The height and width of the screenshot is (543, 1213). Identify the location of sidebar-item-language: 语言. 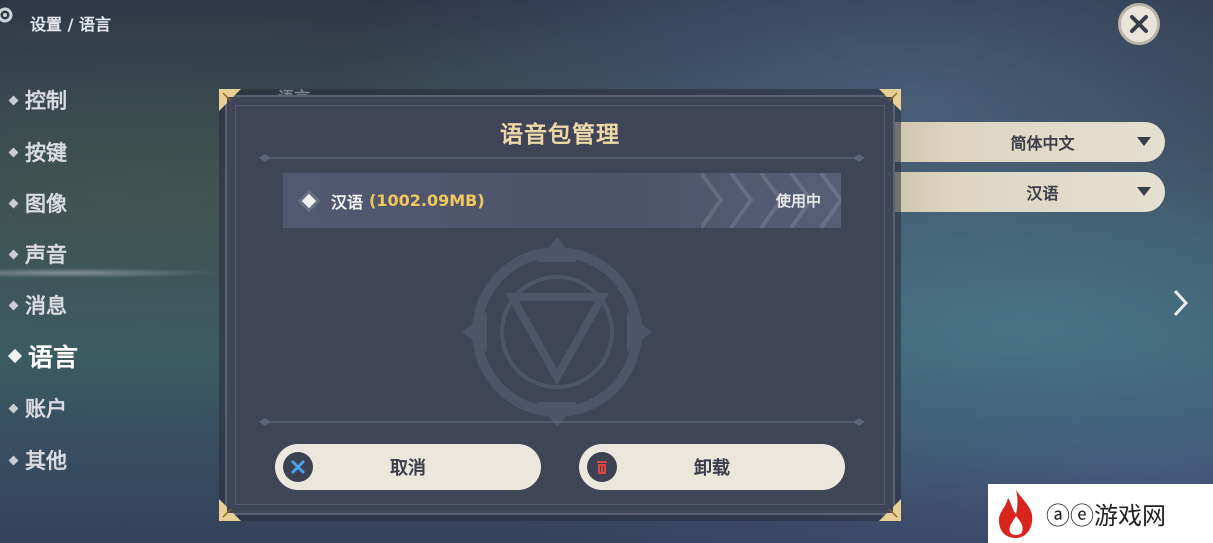
(43, 356).